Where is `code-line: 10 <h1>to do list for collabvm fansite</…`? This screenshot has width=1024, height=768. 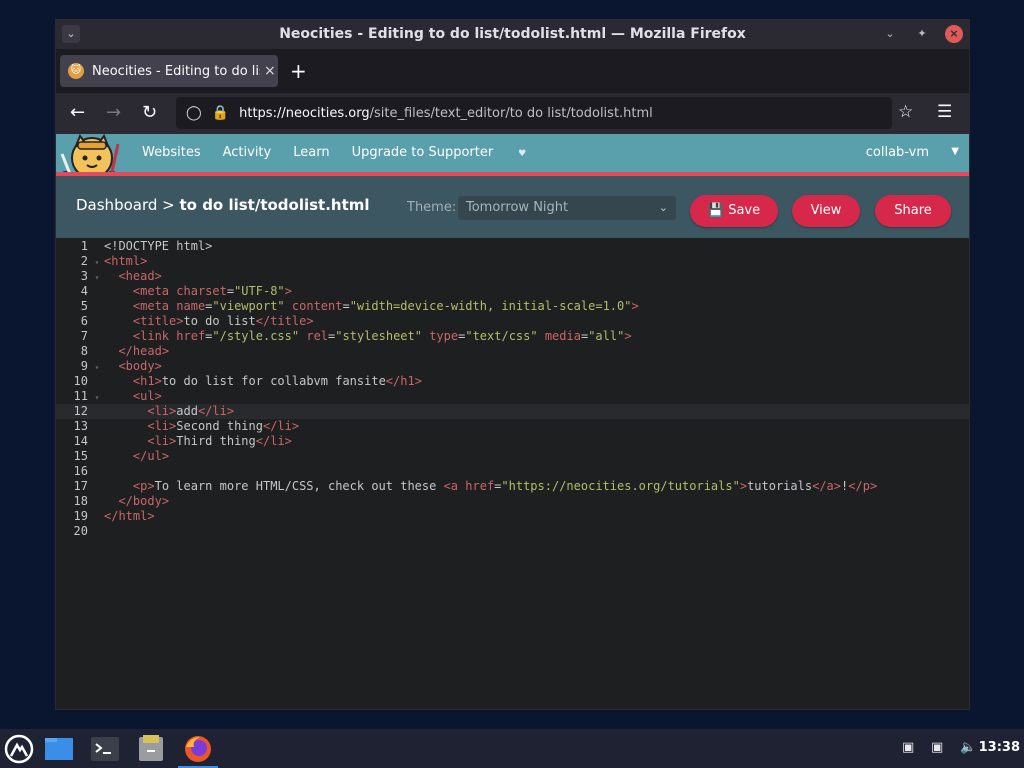
code-line: 10 <h1>to do list for collabvm fansite</… is located at coordinates (512, 381).